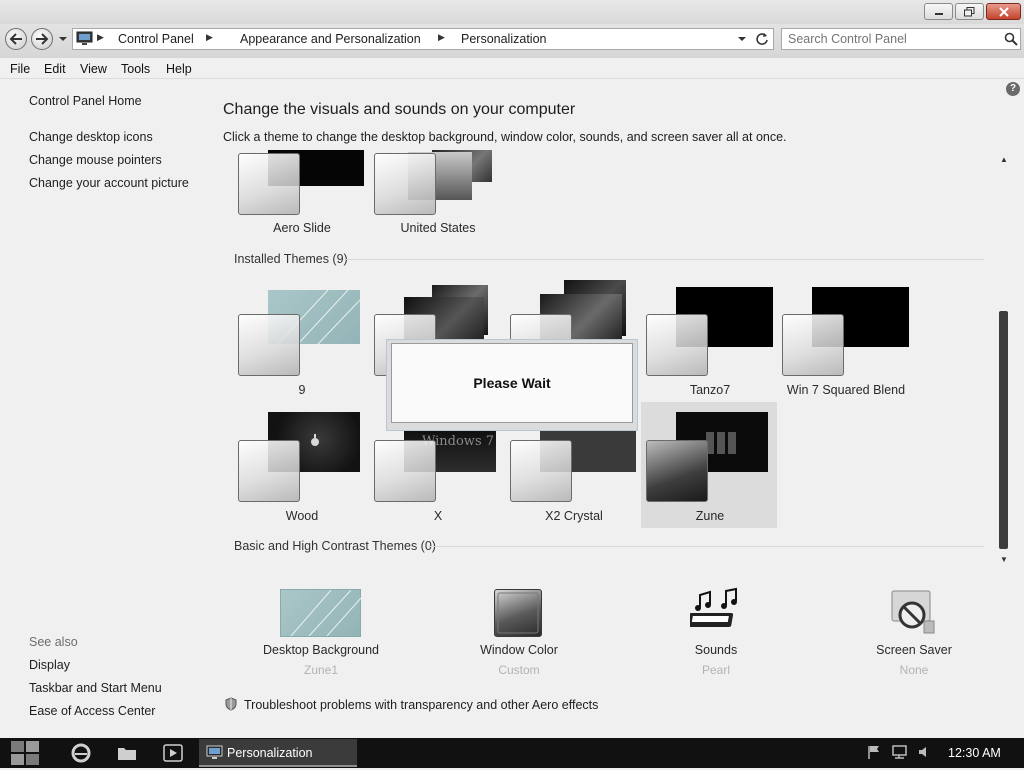 The width and height of the screenshot is (1024, 770). I want to click on arrow-right-icon, so click(42, 39).